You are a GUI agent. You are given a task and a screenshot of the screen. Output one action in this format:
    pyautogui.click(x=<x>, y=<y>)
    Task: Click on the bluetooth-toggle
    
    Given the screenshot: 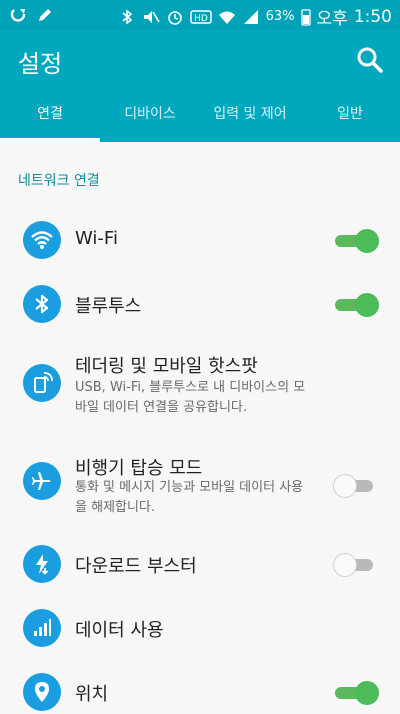 What is the action you would take?
    pyautogui.click(x=356, y=305)
    